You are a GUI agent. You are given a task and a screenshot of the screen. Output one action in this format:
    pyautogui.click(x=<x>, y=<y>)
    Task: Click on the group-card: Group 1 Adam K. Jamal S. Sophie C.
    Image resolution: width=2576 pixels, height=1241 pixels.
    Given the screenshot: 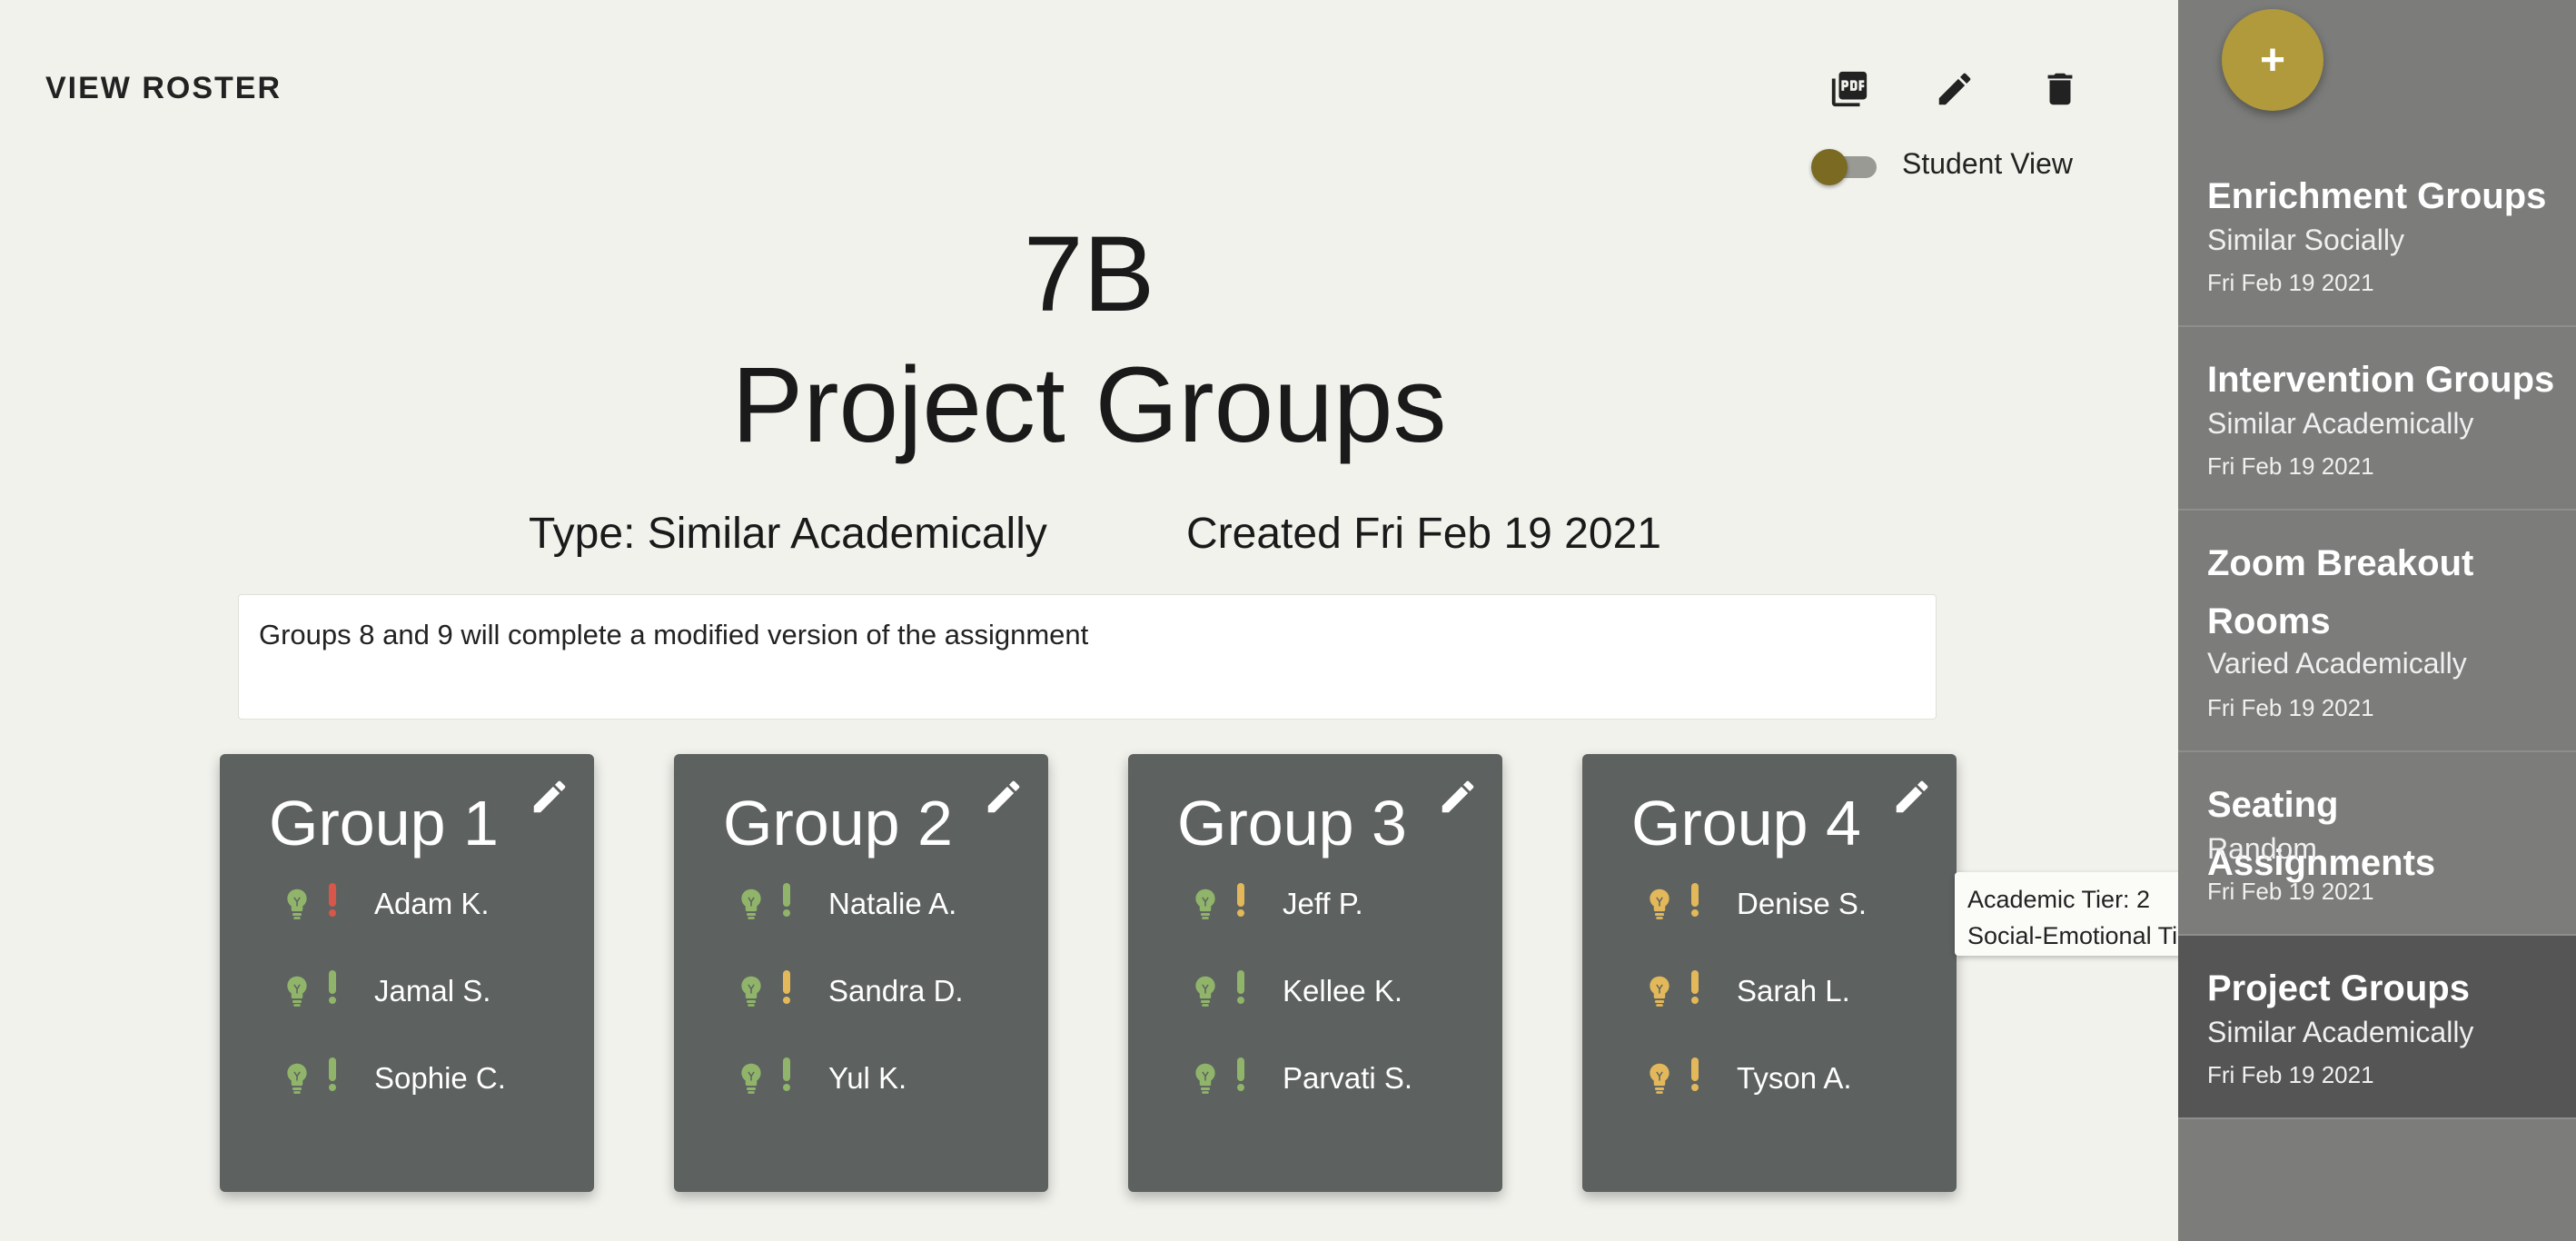 What is the action you would take?
    pyautogui.click(x=407, y=973)
    